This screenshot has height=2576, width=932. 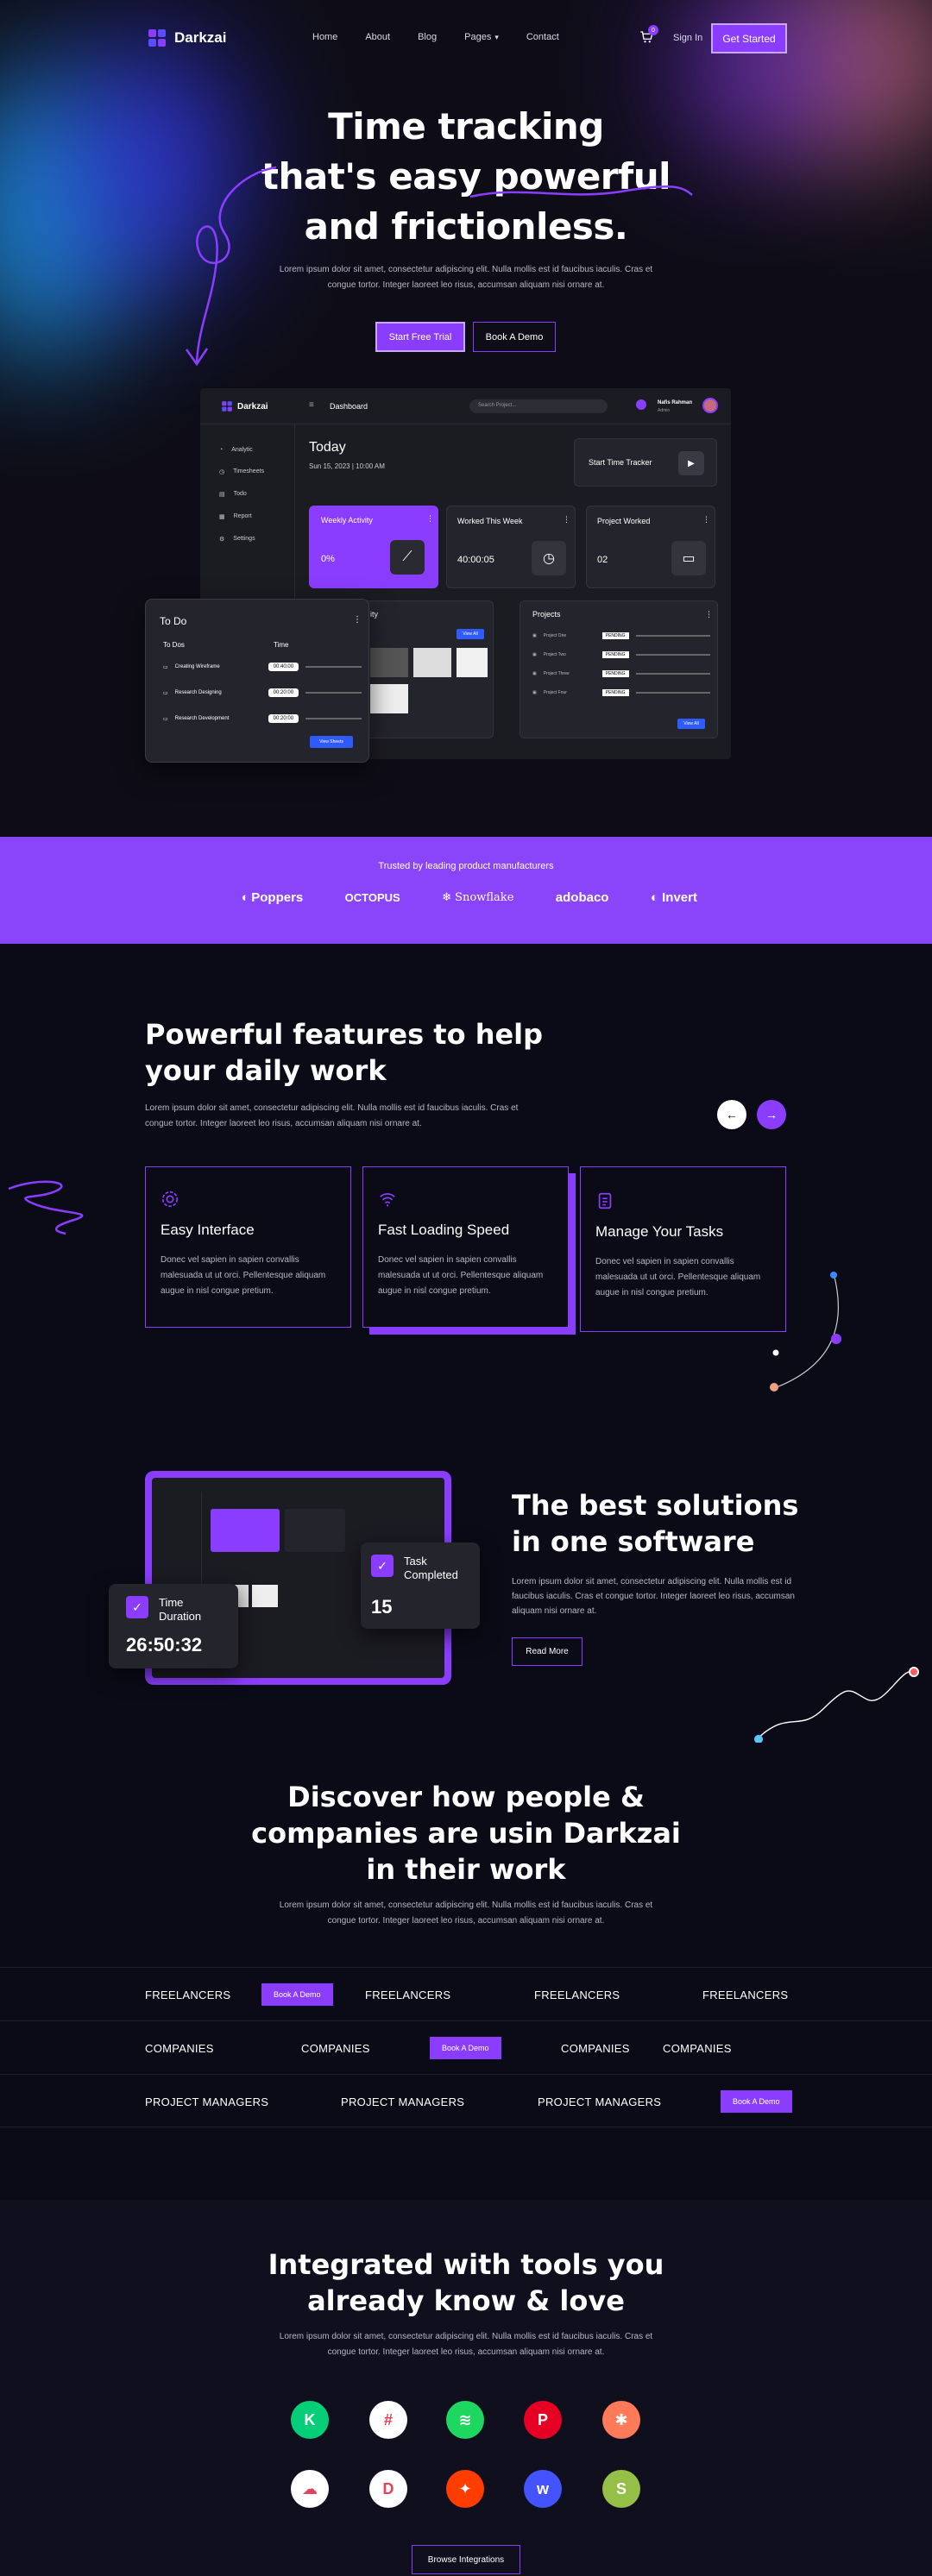 What do you see at coordinates (542, 37) in the screenshot?
I see `nav-contact: Contact` at bounding box center [542, 37].